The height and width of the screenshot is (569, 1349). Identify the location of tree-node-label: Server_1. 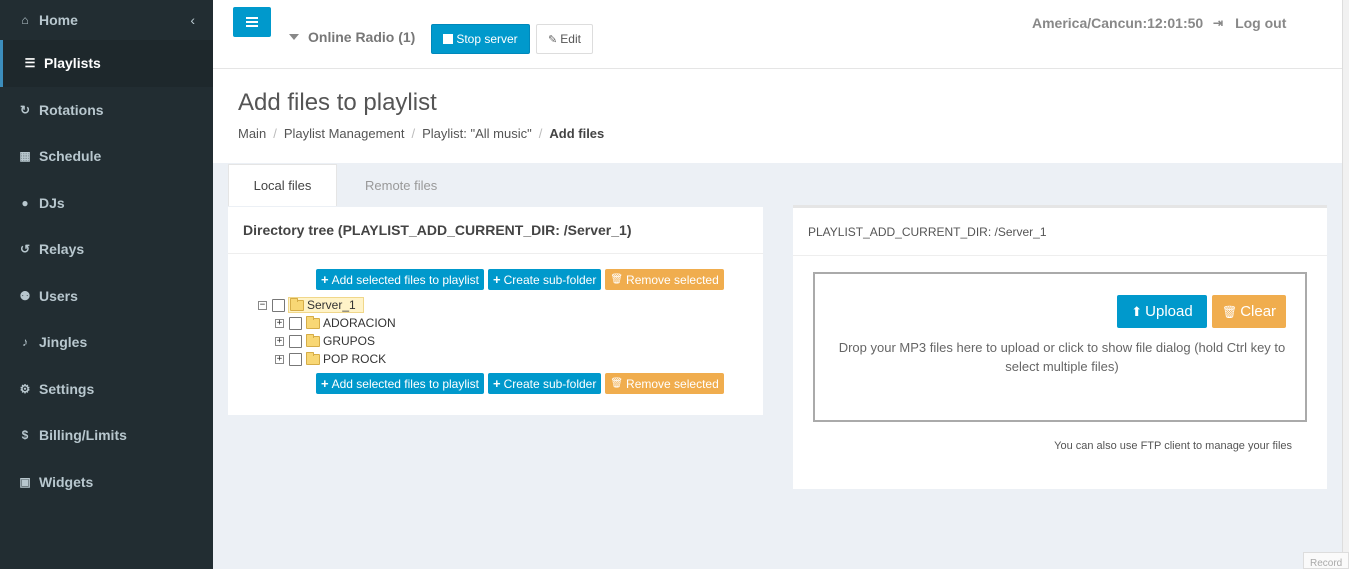
(326, 305).